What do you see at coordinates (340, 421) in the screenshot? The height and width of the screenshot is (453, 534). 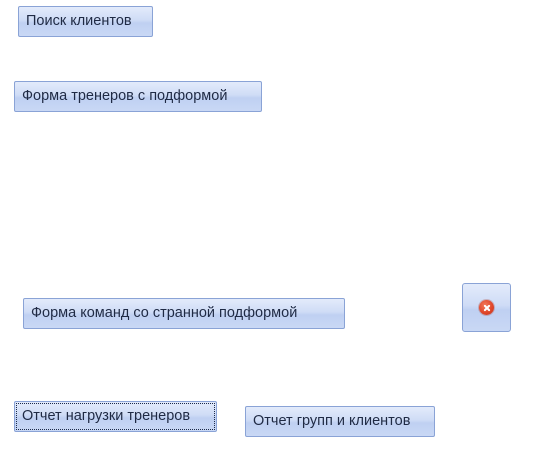 I see `groups-clients-report-button: Отчет групп и клиентов` at bounding box center [340, 421].